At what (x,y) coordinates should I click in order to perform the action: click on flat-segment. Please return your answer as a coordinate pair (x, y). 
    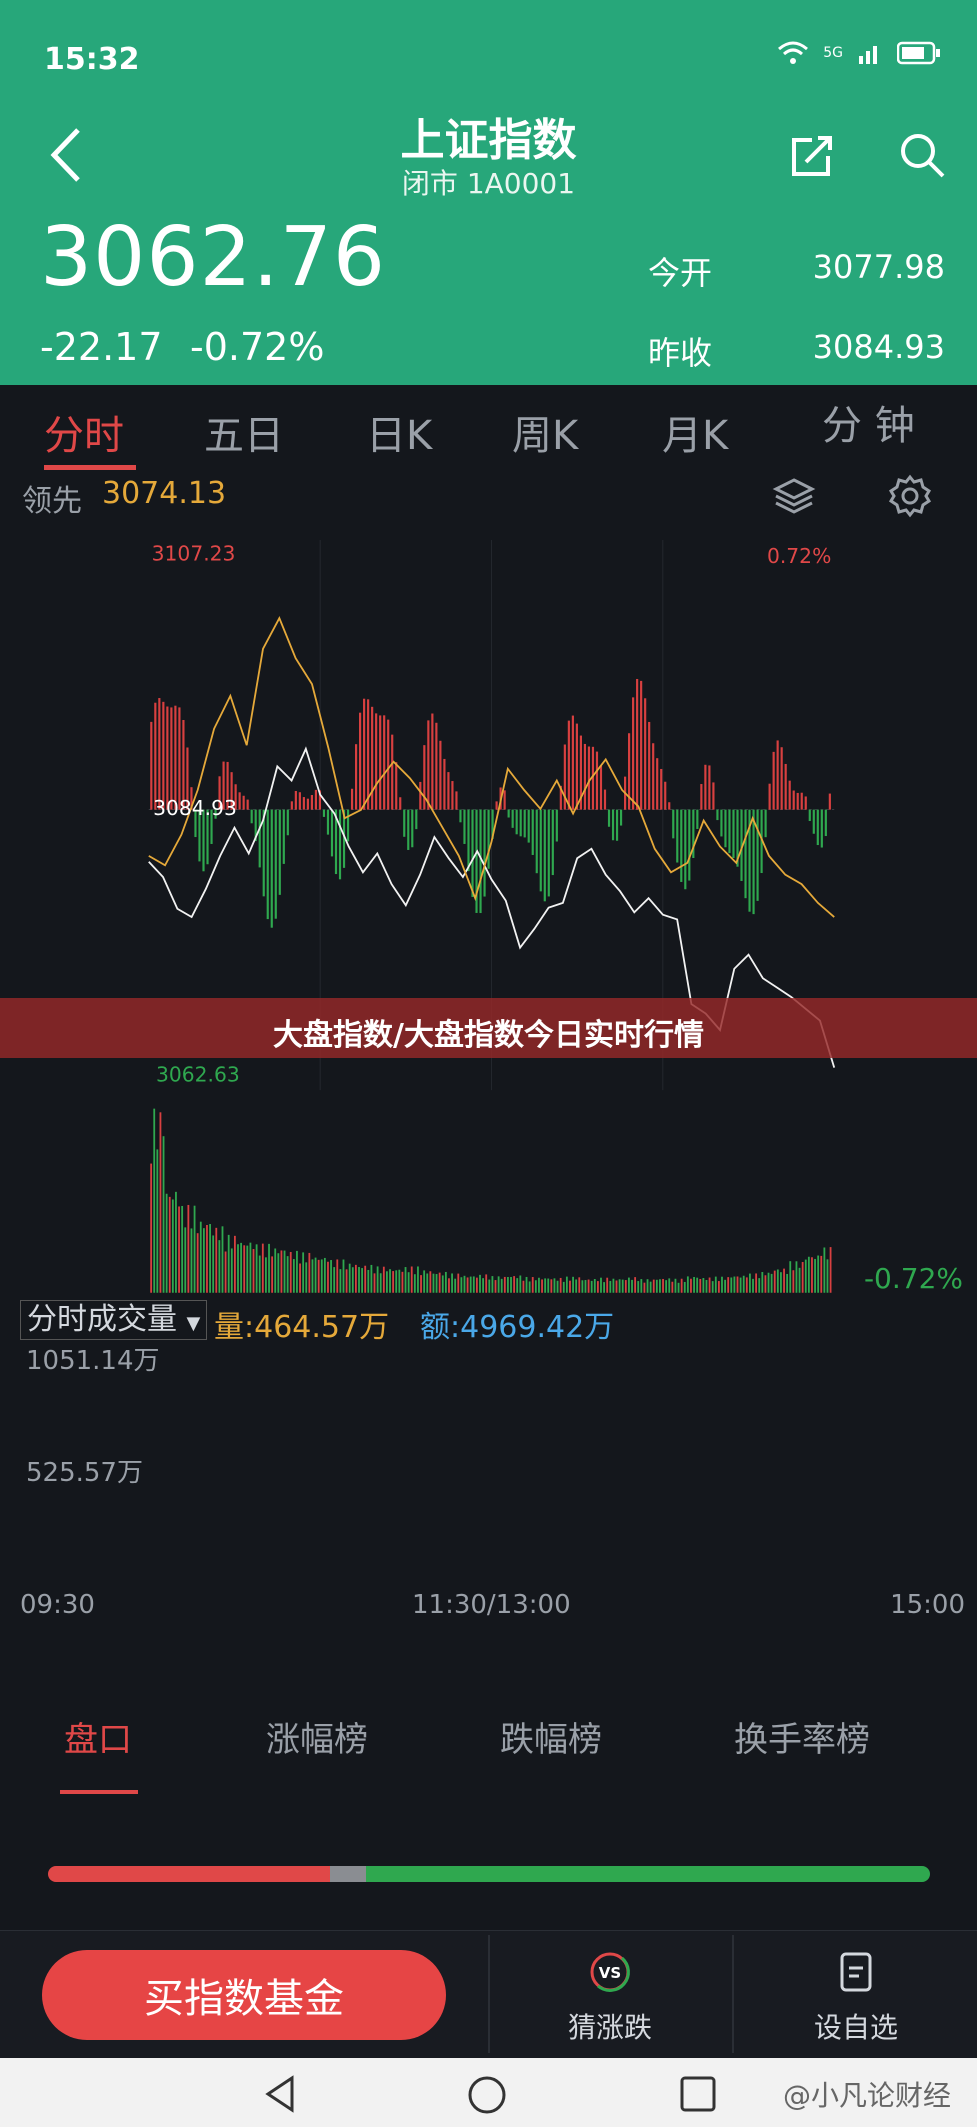
    Looking at the image, I should click on (348, 1874).